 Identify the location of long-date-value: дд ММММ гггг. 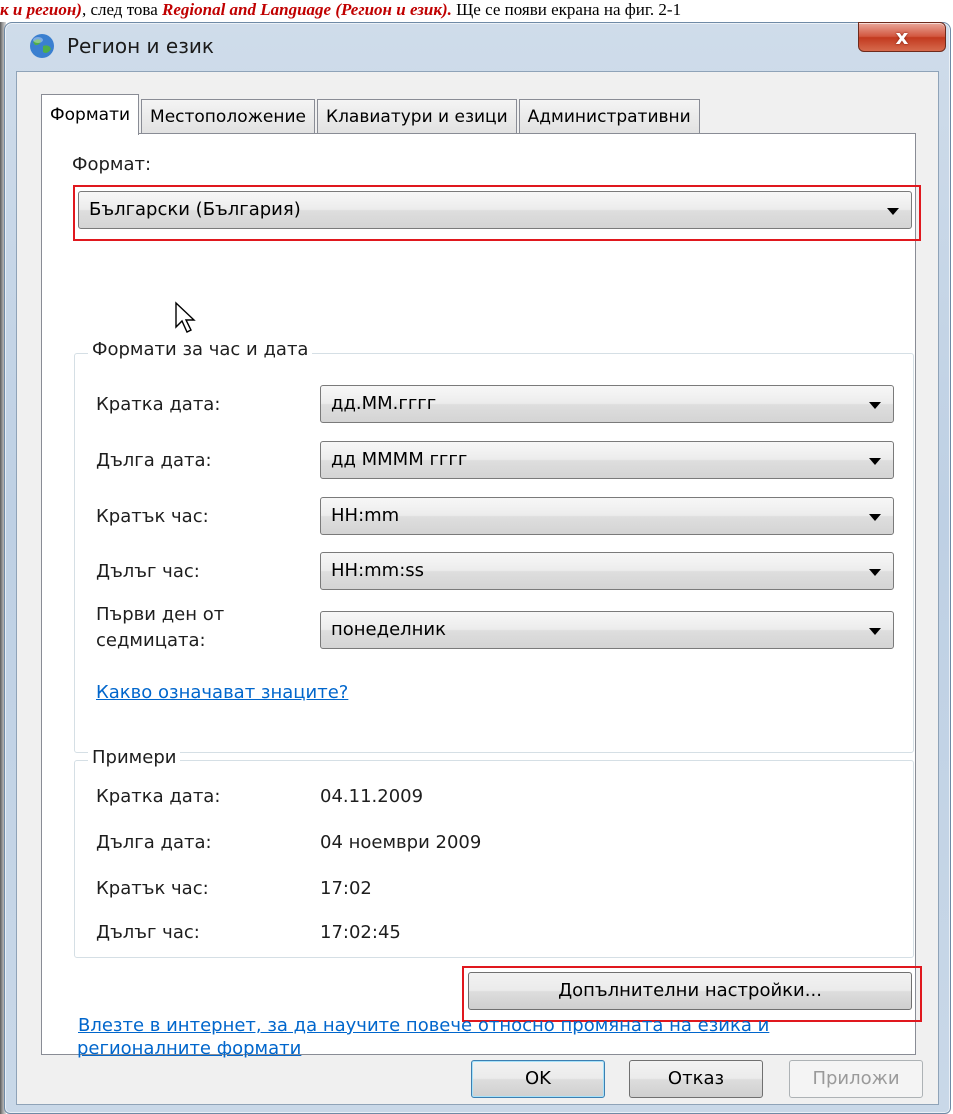
(399, 459).